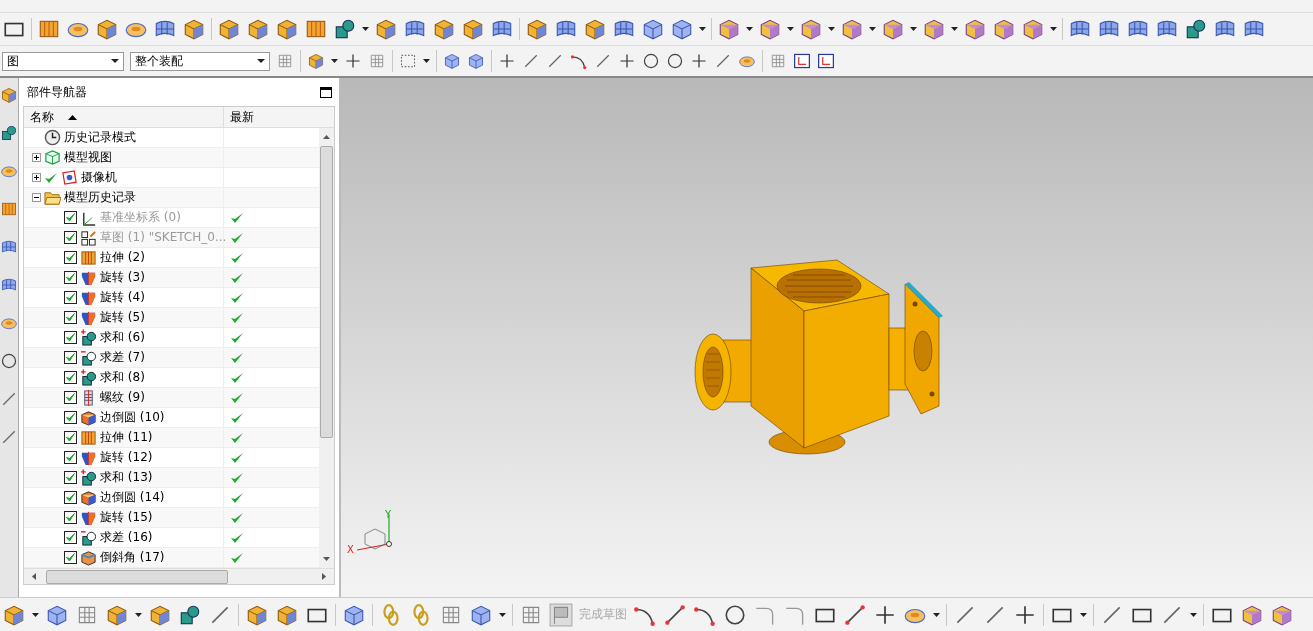 This screenshot has width=1313, height=631. What do you see at coordinates (9, 247) in the screenshot?
I see `surface-icon` at bounding box center [9, 247].